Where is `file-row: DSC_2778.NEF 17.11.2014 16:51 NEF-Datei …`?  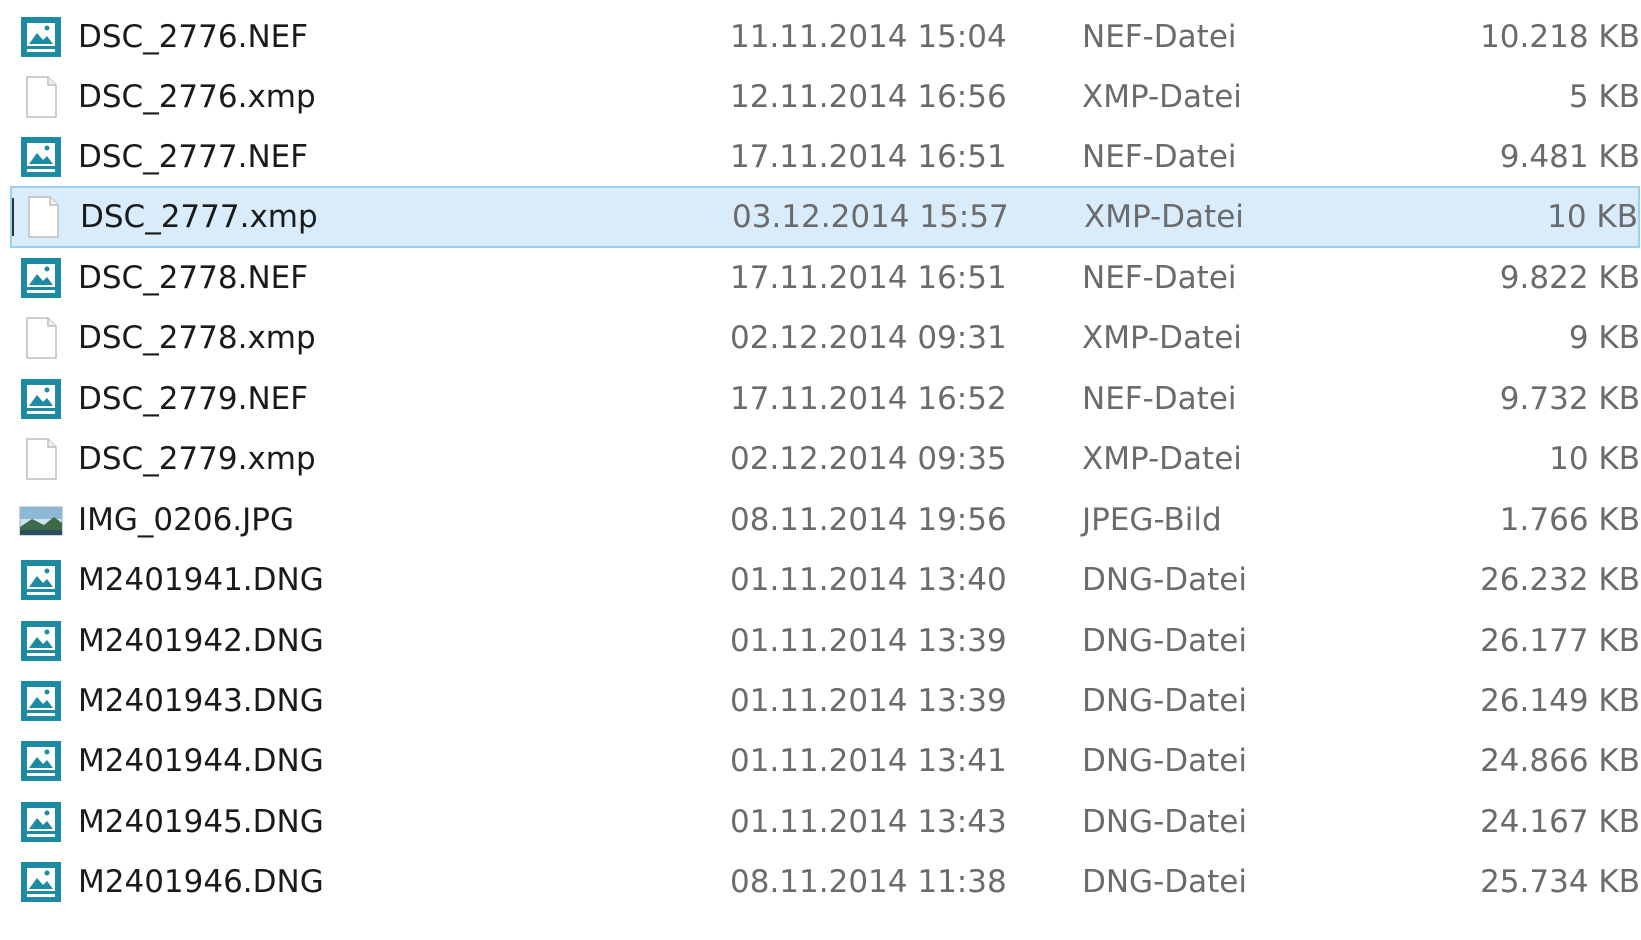
file-row: DSC_2778.NEF 17.11.2014 16:51 NEF-Datei … is located at coordinates (825, 278).